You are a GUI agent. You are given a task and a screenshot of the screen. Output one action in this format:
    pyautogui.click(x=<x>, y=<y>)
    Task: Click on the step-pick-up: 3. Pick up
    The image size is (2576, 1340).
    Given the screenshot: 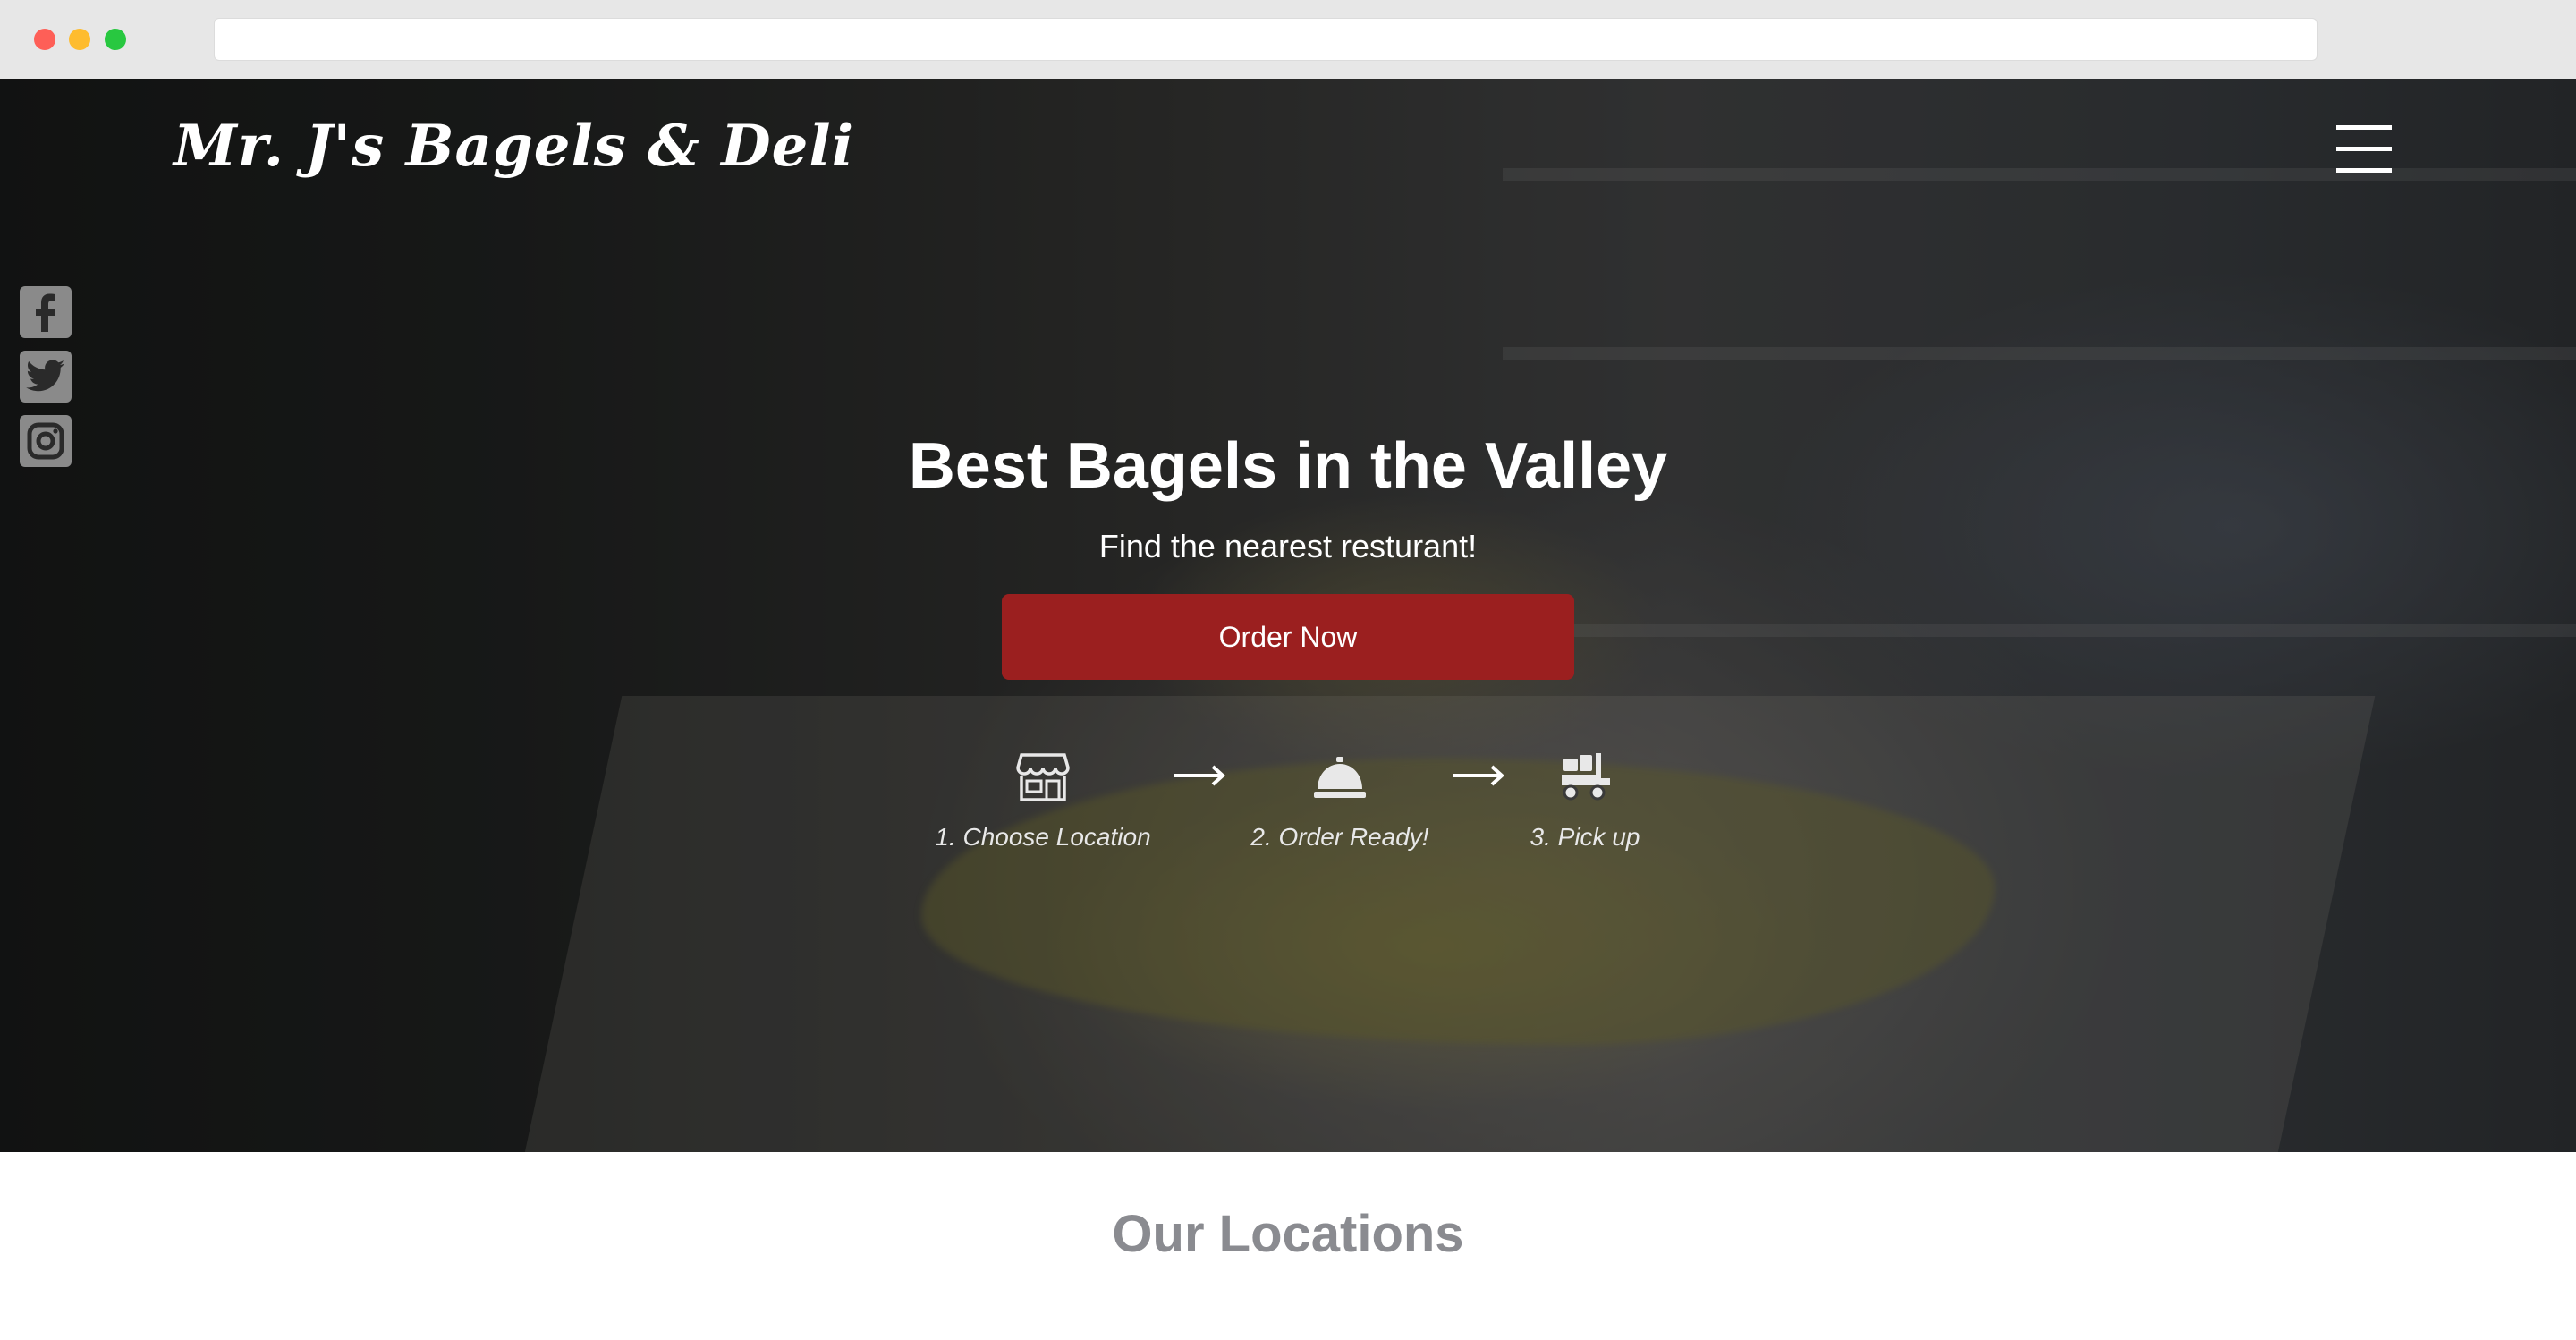 What is the action you would take?
    pyautogui.click(x=1585, y=801)
    